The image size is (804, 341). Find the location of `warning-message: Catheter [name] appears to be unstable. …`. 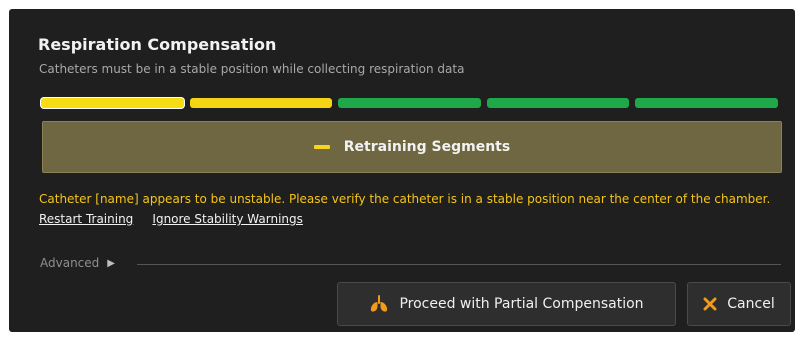

warning-message: Catheter [name] appears to be unstable. … is located at coordinates (405, 199).